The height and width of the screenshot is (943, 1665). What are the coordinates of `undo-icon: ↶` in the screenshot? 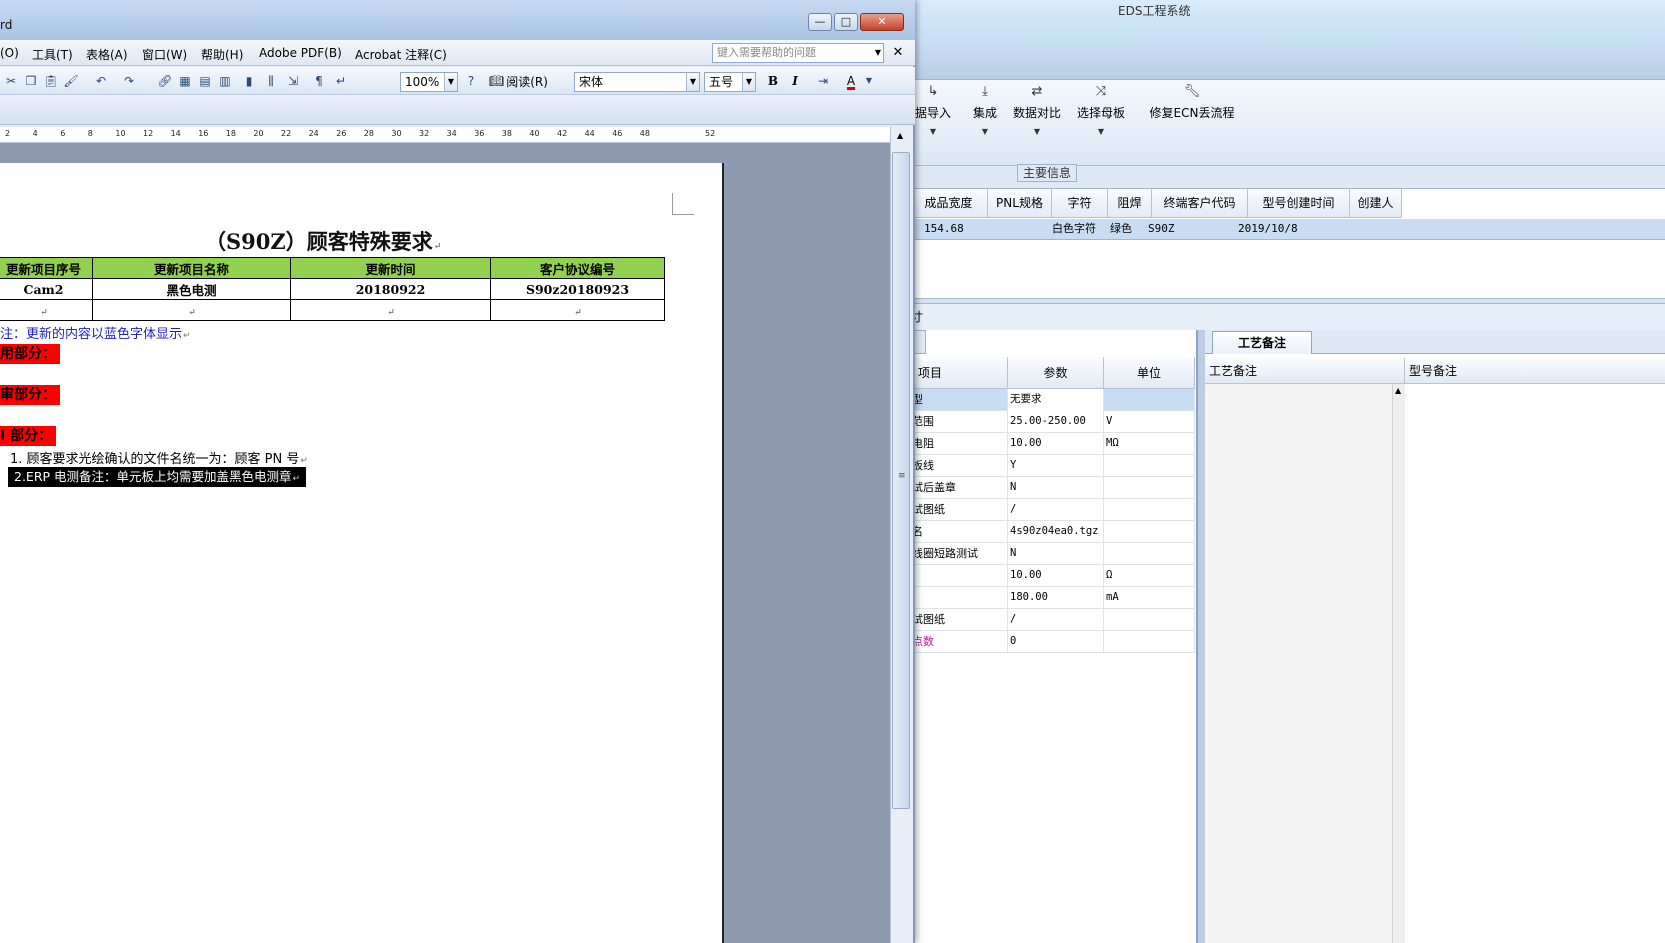 It's located at (101, 81).